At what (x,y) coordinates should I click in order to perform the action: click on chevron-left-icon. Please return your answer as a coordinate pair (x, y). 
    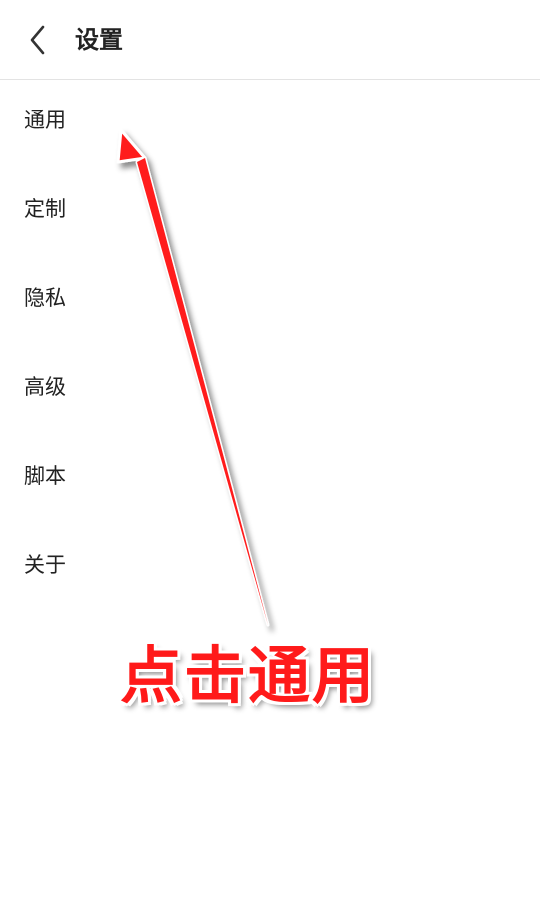
    Looking at the image, I should click on (37, 40).